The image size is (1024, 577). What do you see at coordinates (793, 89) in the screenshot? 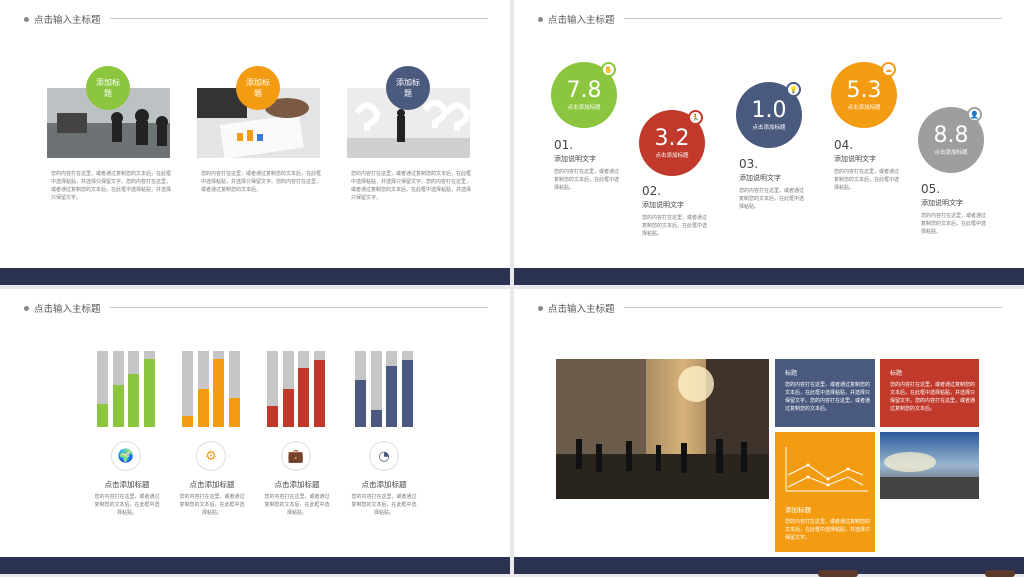
I see `bulb-icon: 💡` at bounding box center [793, 89].